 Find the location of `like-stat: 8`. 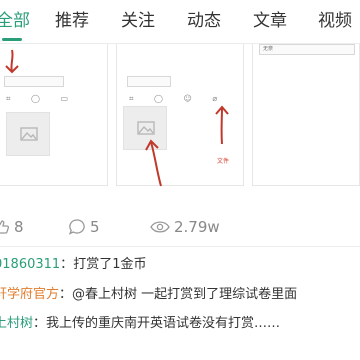

like-stat: 8 is located at coordinates (12, 227).